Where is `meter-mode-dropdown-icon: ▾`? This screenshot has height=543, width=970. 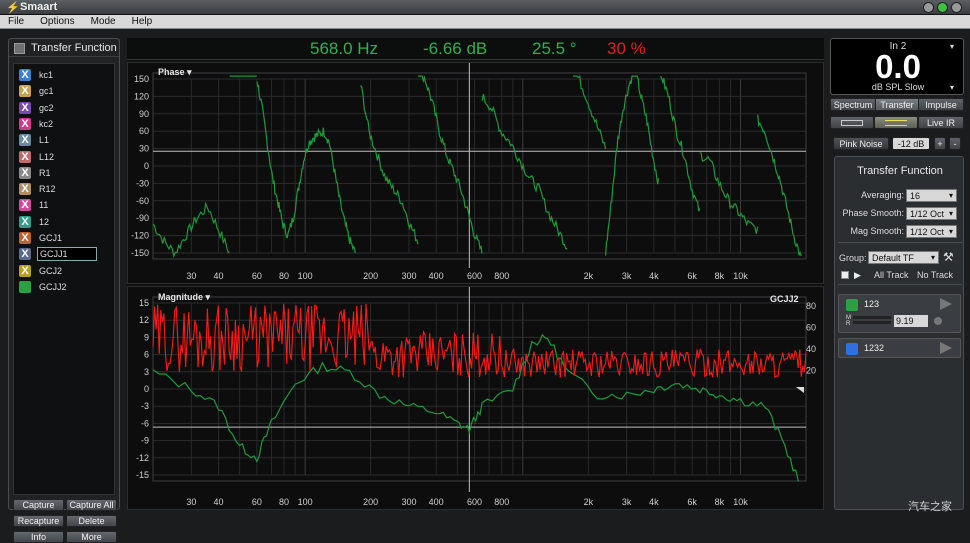 meter-mode-dropdown-icon: ▾ is located at coordinates (952, 87).